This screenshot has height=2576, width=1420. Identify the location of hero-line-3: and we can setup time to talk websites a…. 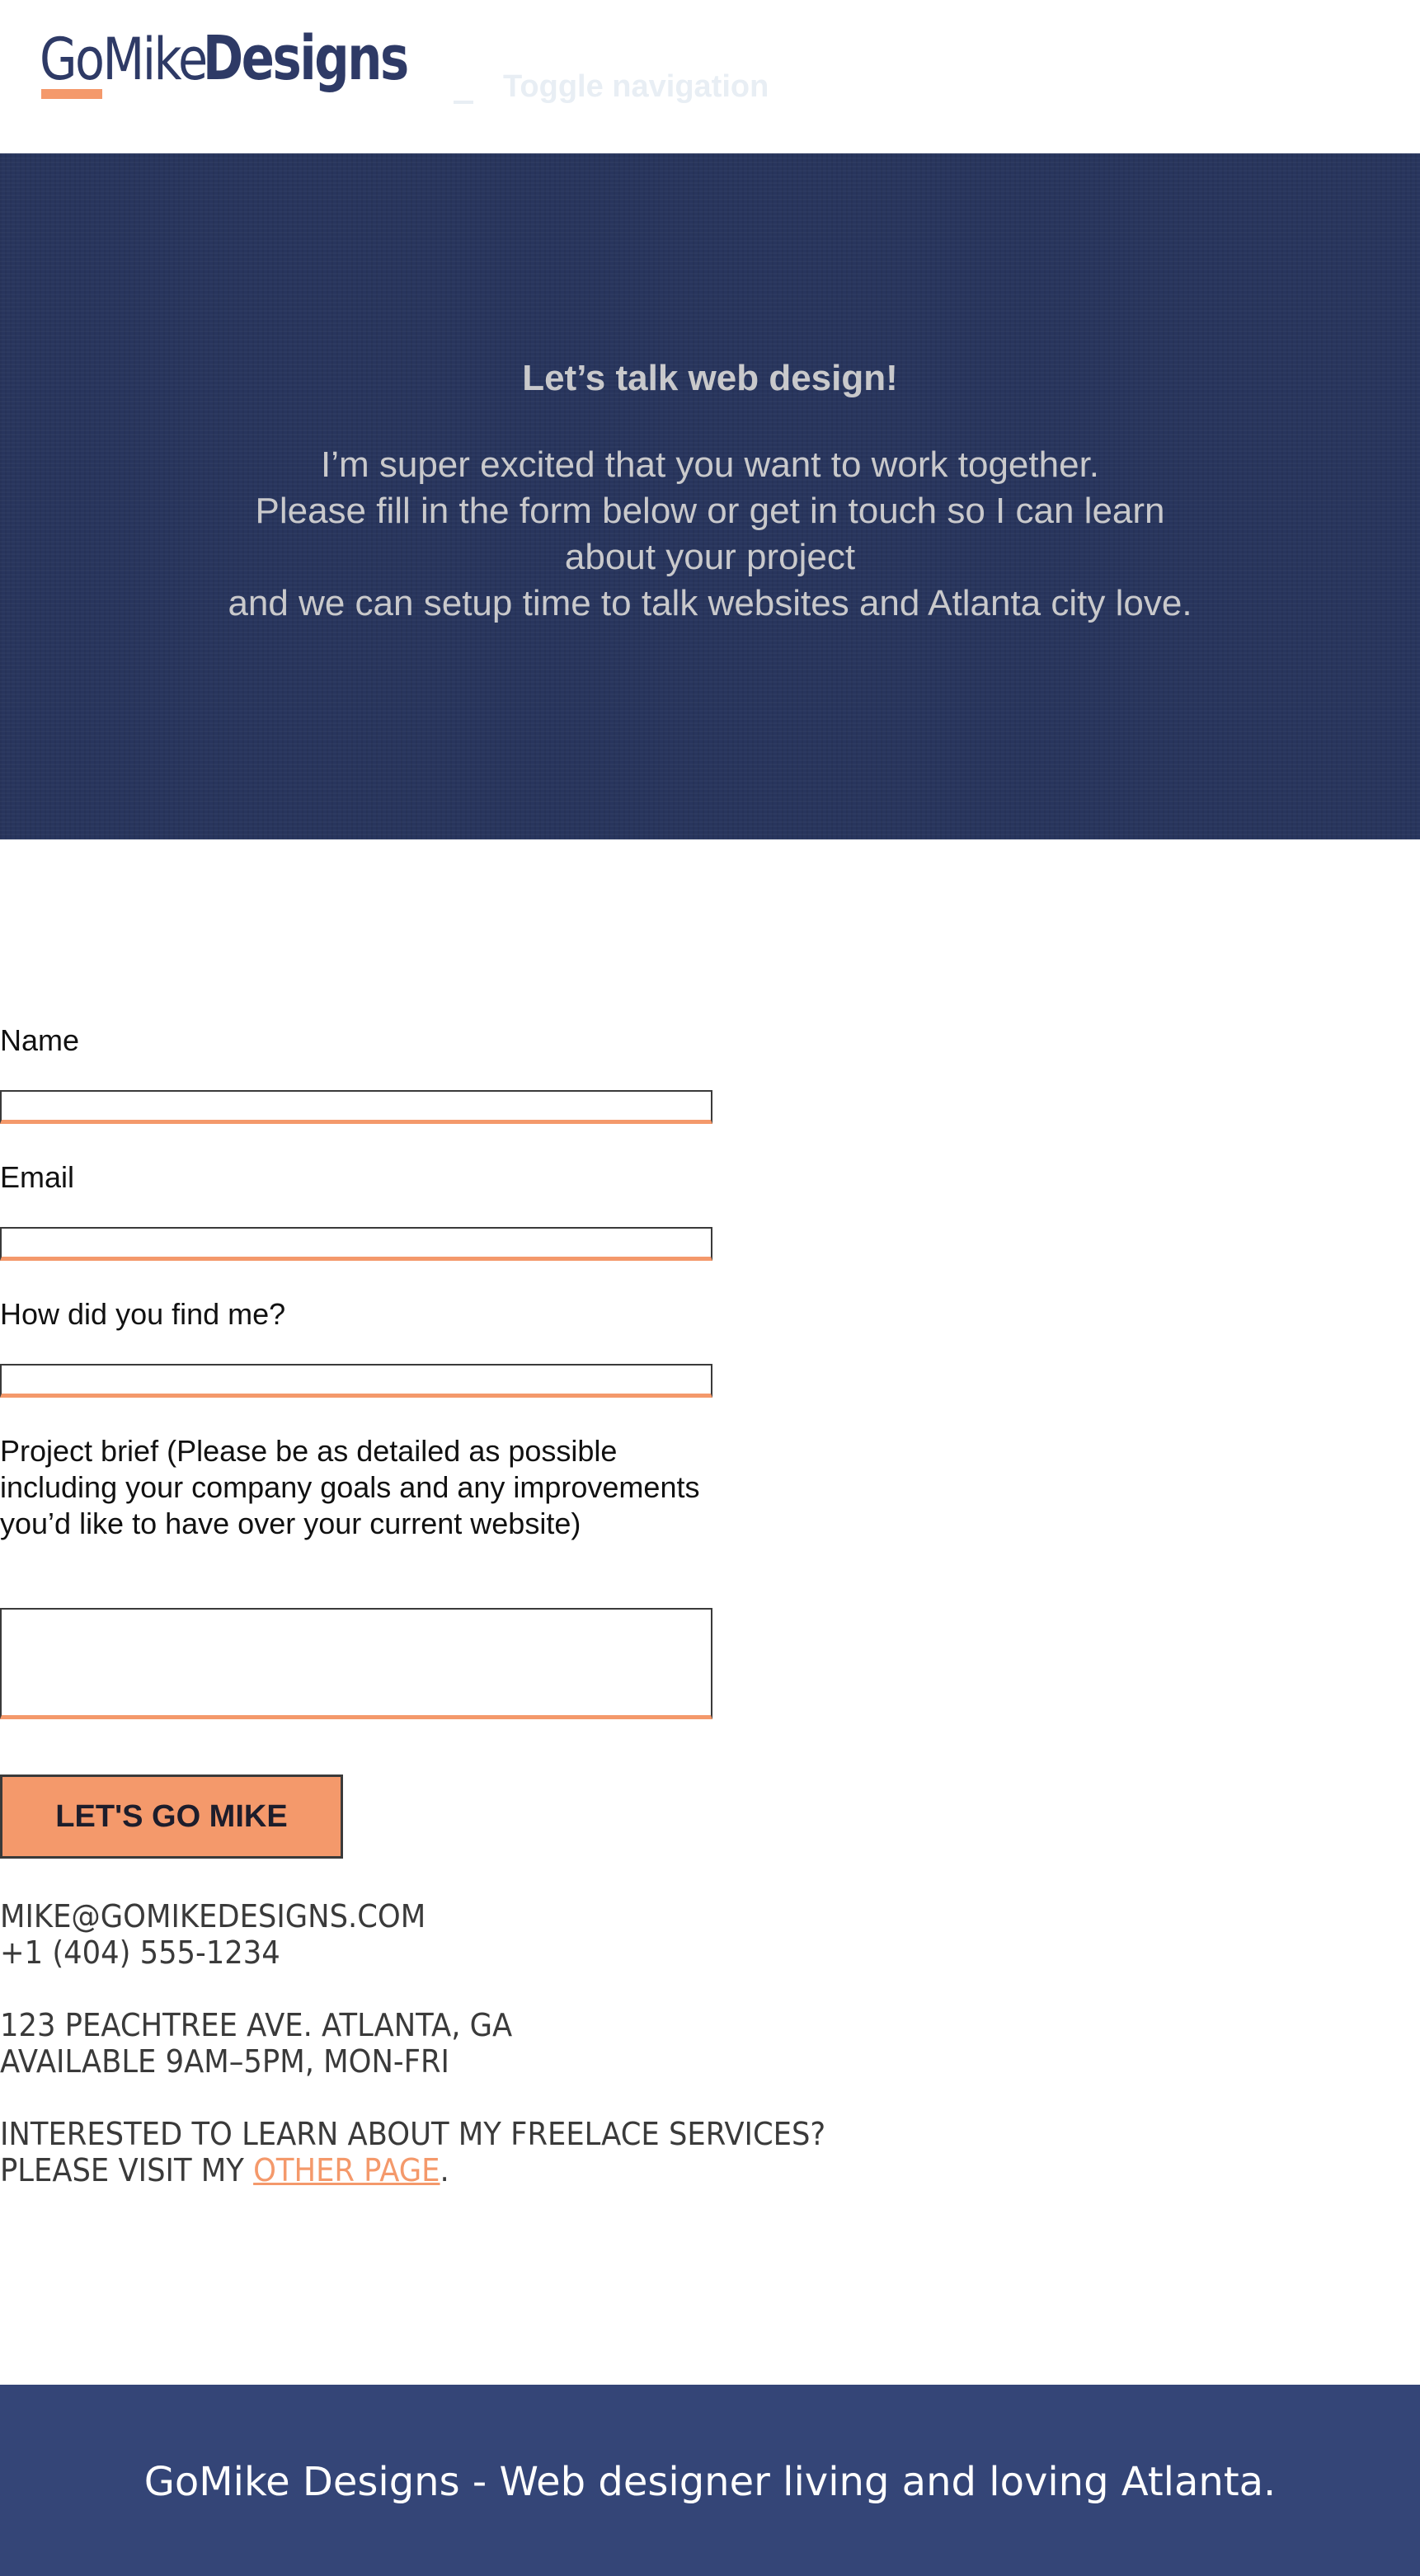
(710, 603).